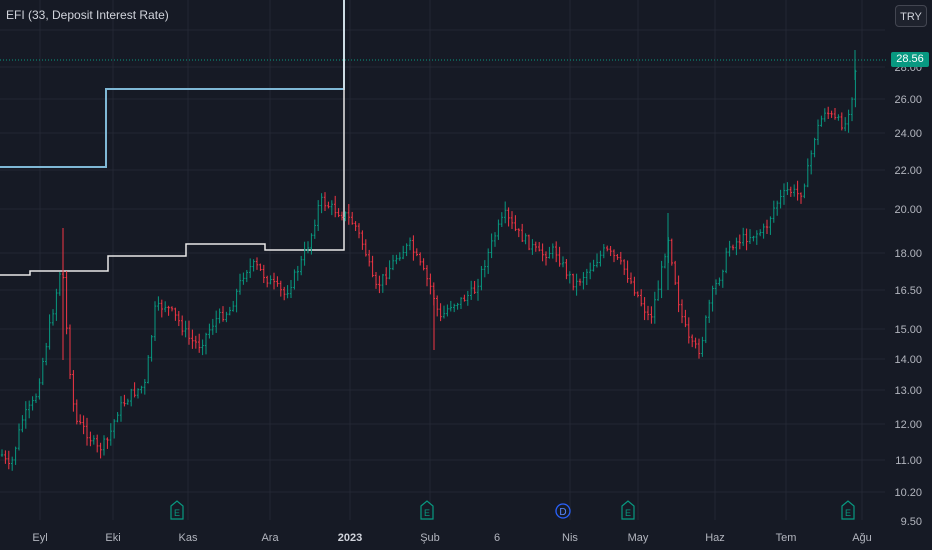 Image resolution: width=932 pixels, height=550 pixels. What do you see at coordinates (911, 16) in the screenshot?
I see `currency-button: TRY` at bounding box center [911, 16].